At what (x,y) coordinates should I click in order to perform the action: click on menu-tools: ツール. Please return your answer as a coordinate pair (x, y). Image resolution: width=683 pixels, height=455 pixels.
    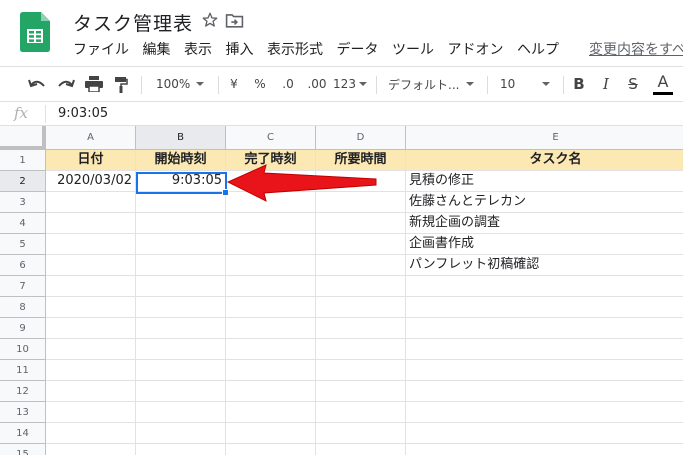
    Looking at the image, I should click on (413, 51).